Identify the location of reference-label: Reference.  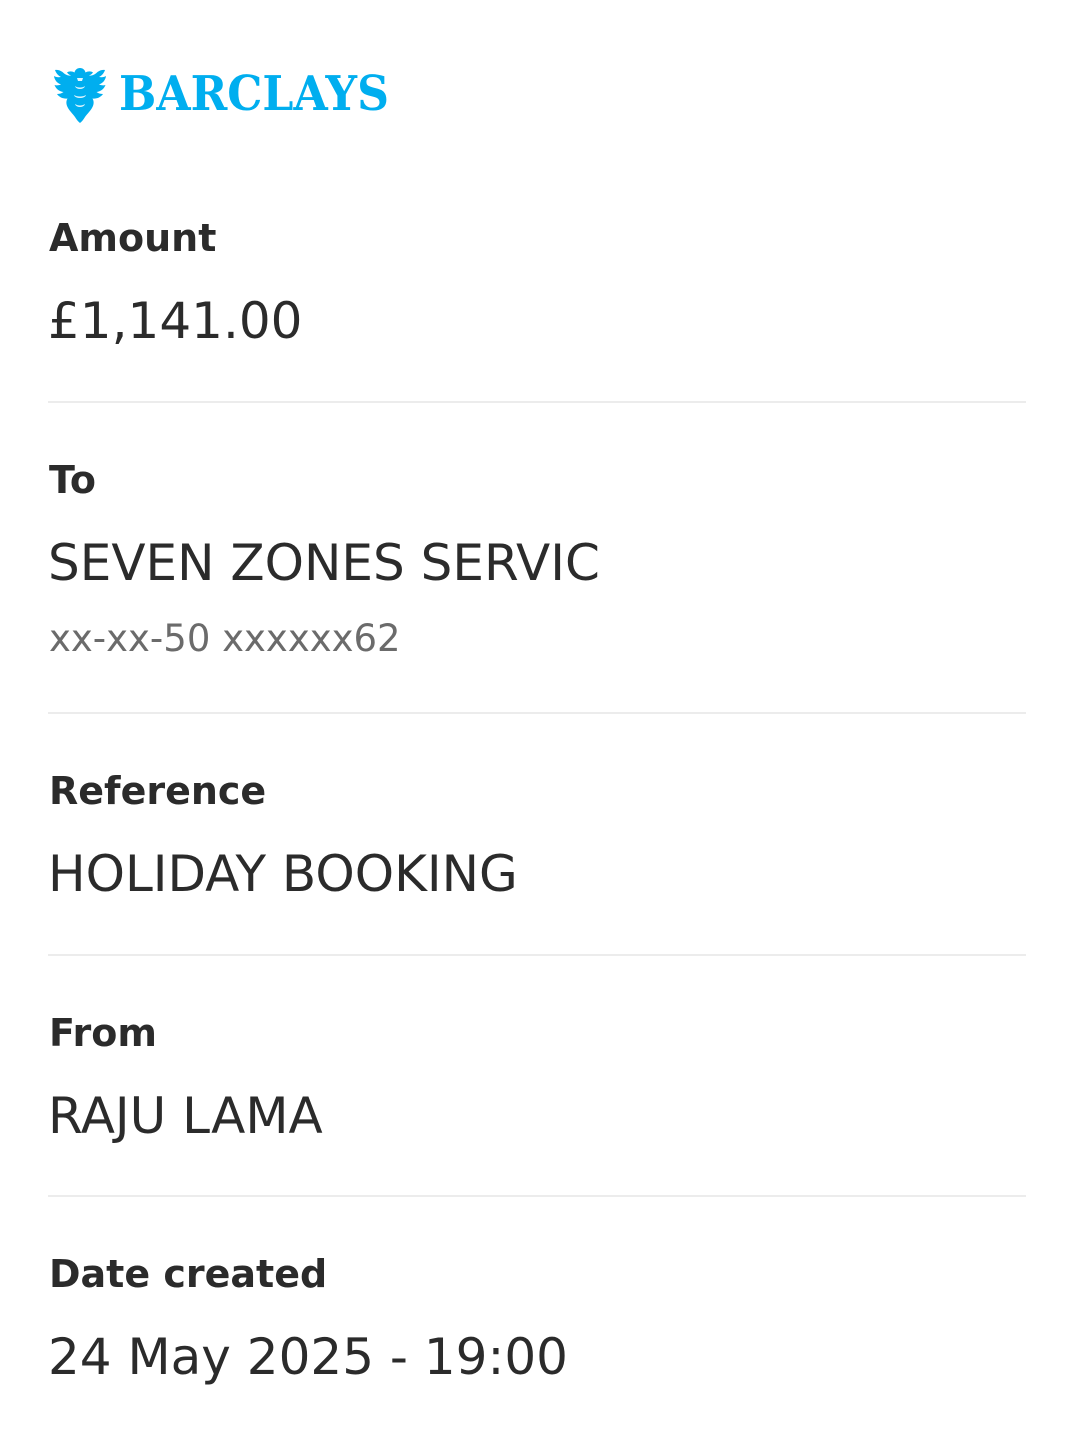
(158, 791).